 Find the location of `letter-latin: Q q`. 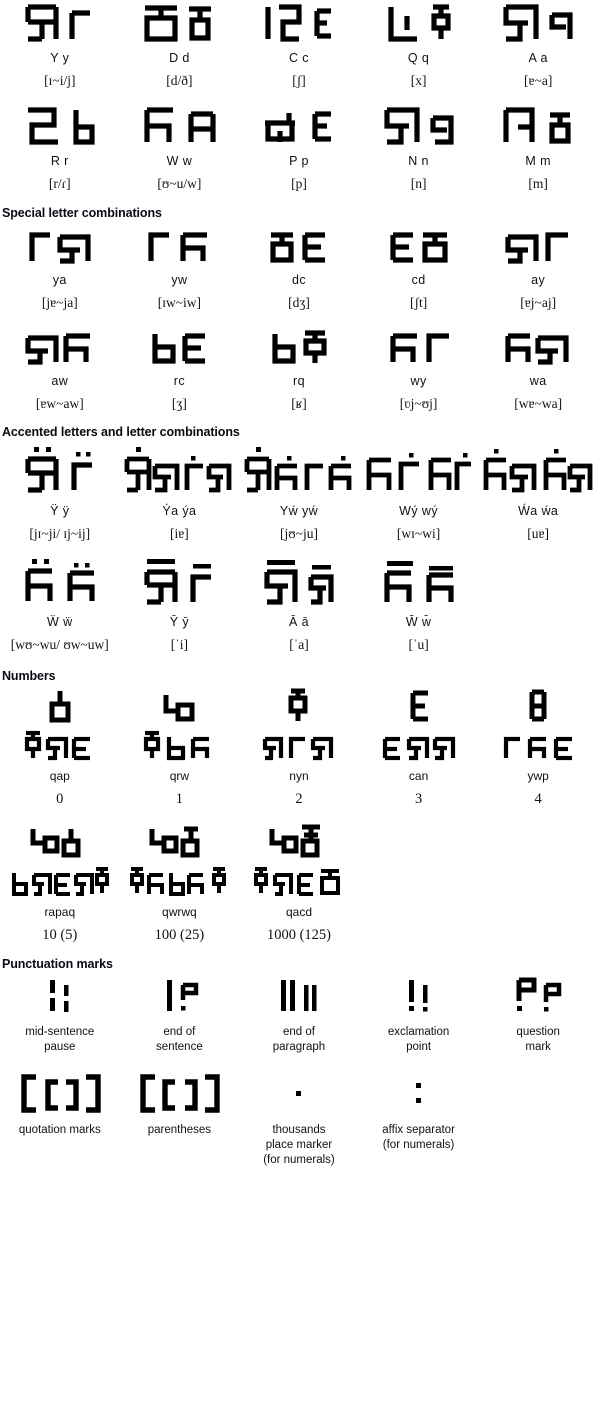

letter-latin: Q q is located at coordinates (418, 58).